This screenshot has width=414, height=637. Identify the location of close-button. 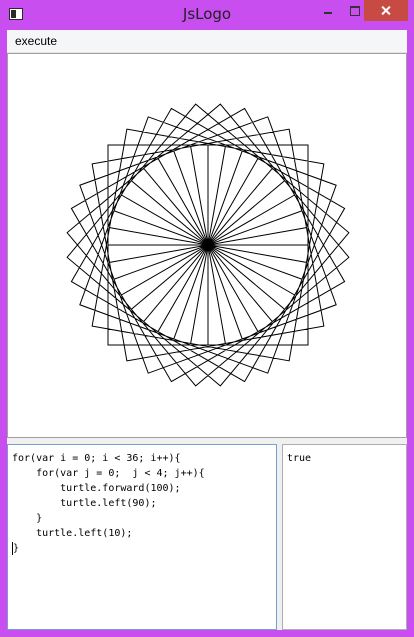
(386, 10).